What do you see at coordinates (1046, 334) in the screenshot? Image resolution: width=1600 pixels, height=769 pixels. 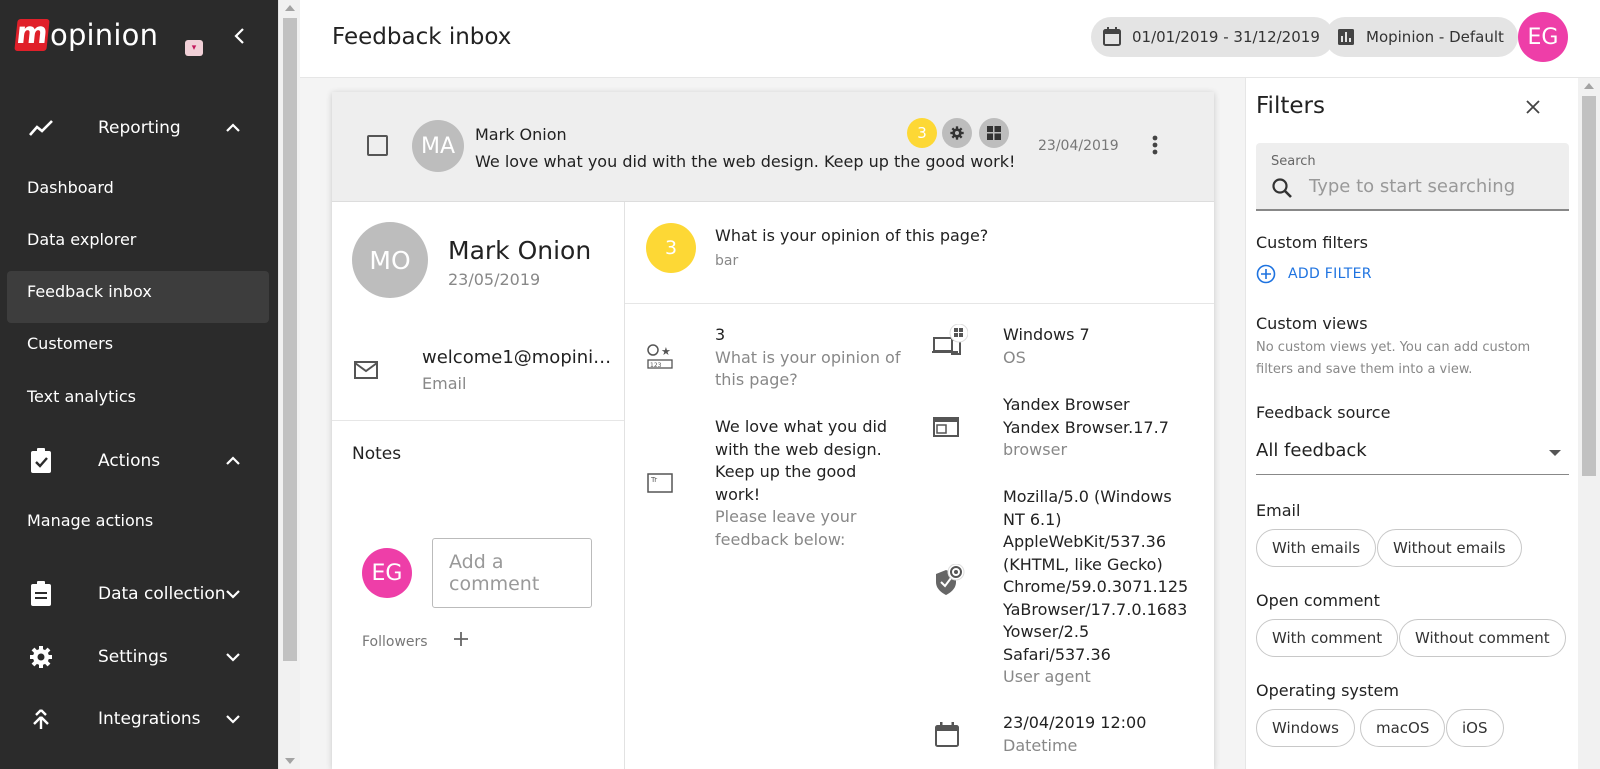 I see `os-value: Windows 7` at bounding box center [1046, 334].